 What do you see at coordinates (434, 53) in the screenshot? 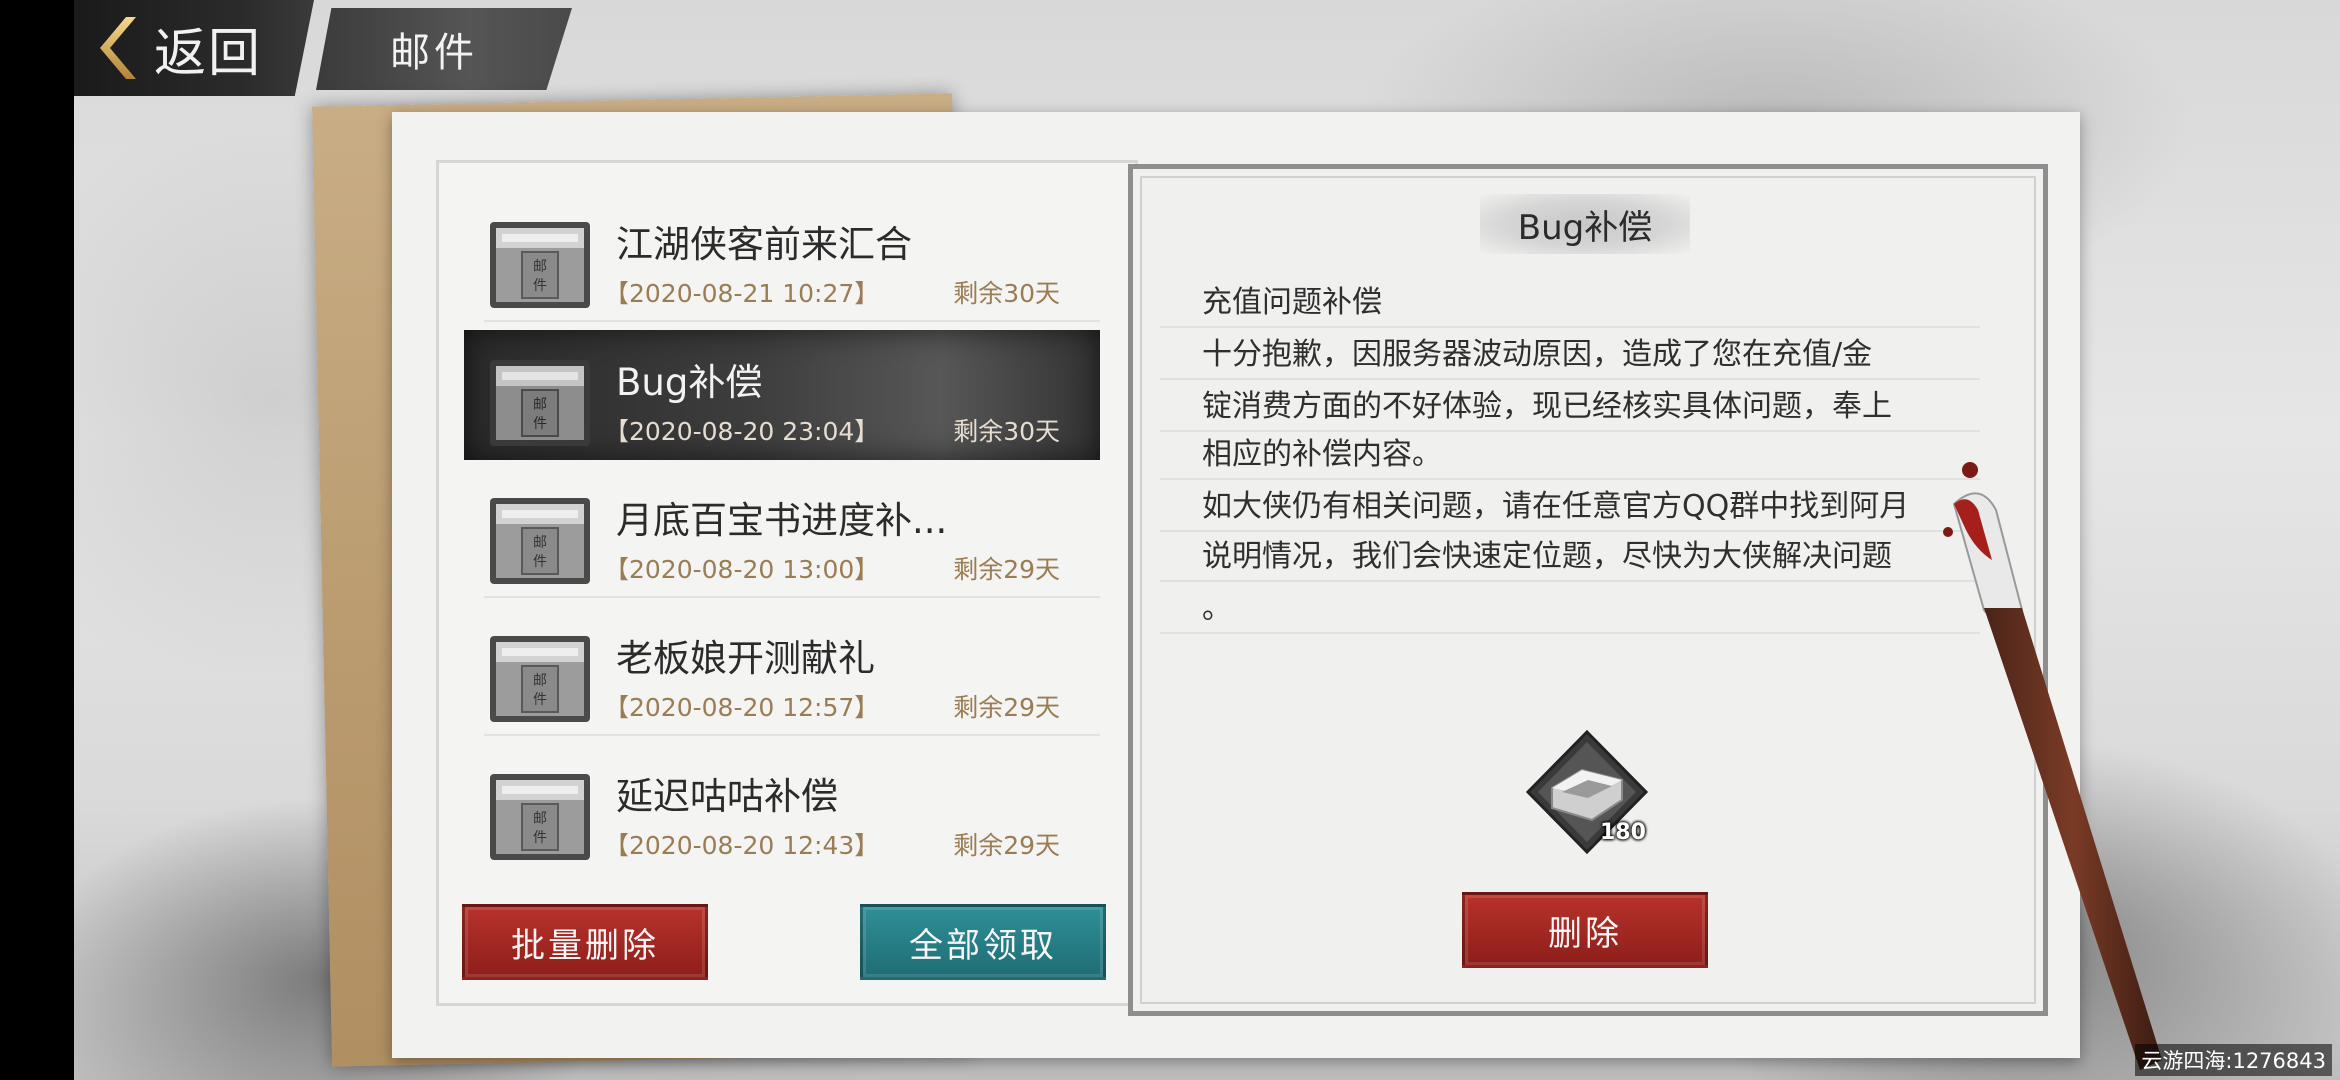
I see `page-title: 邮件` at bounding box center [434, 53].